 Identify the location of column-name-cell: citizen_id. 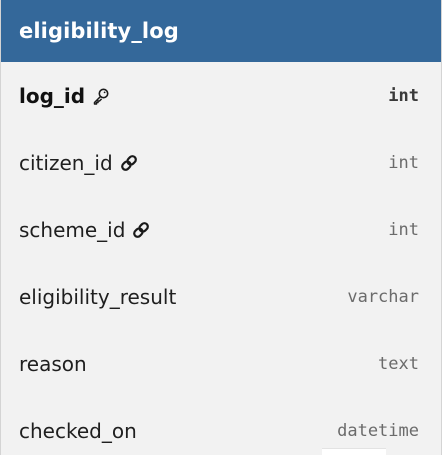
(79, 163).